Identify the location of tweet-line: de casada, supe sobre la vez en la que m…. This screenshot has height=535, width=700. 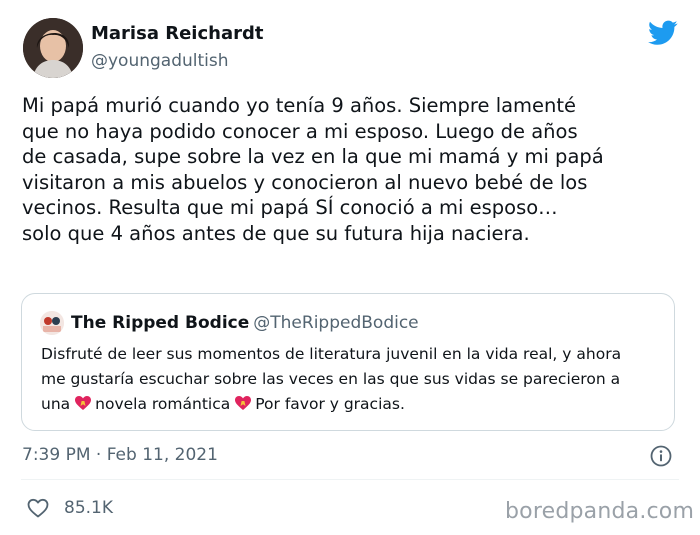
(313, 156).